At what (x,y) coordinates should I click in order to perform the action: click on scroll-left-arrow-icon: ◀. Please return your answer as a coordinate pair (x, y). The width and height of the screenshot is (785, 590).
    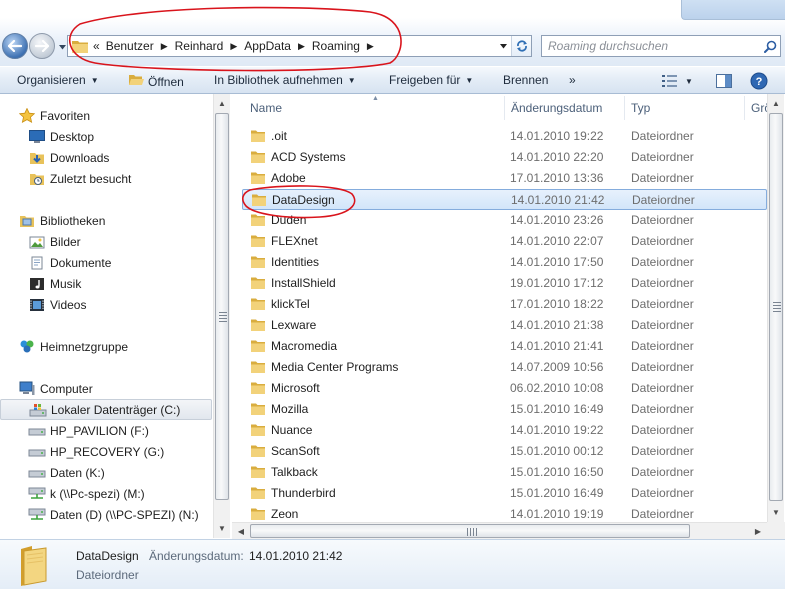
    Looking at the image, I should click on (241, 531).